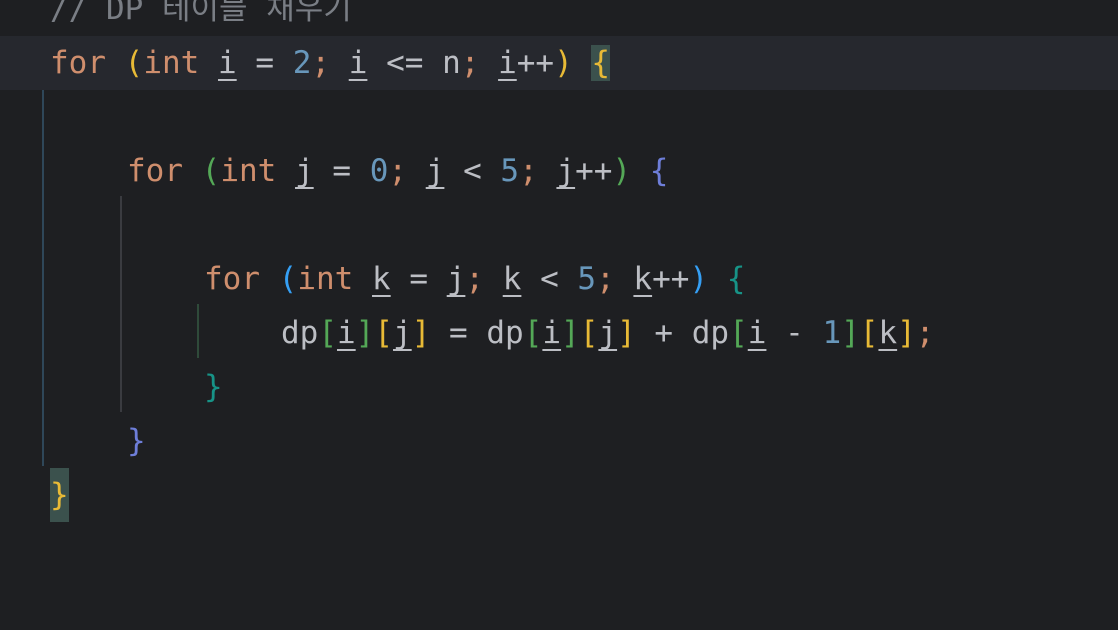  What do you see at coordinates (381, 279) in the screenshot?
I see `var-k: k` at bounding box center [381, 279].